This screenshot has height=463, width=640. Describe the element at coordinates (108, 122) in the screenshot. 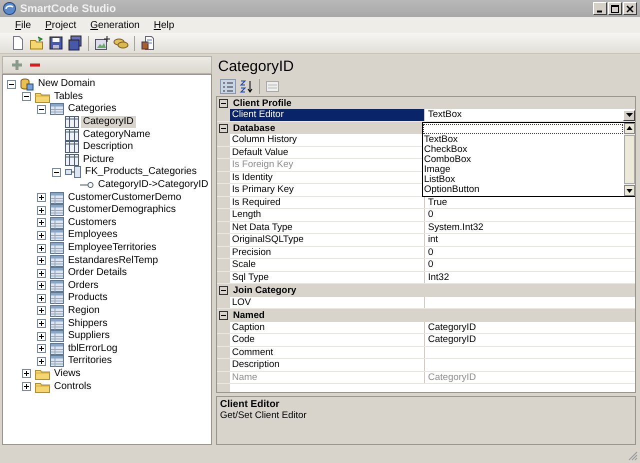

I see `tree-item: CategoryID` at that location.